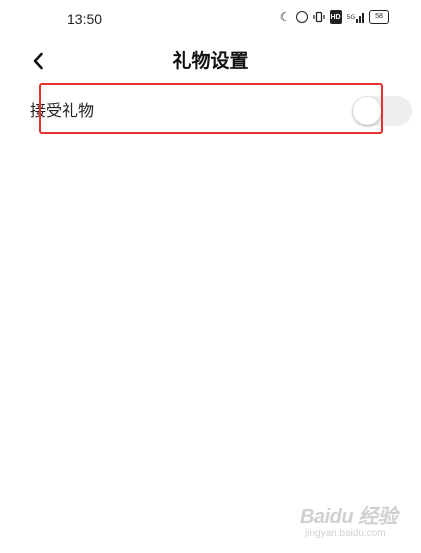 The width and height of the screenshot is (421, 553). I want to click on page-title: 礼物设置, so click(210, 61).